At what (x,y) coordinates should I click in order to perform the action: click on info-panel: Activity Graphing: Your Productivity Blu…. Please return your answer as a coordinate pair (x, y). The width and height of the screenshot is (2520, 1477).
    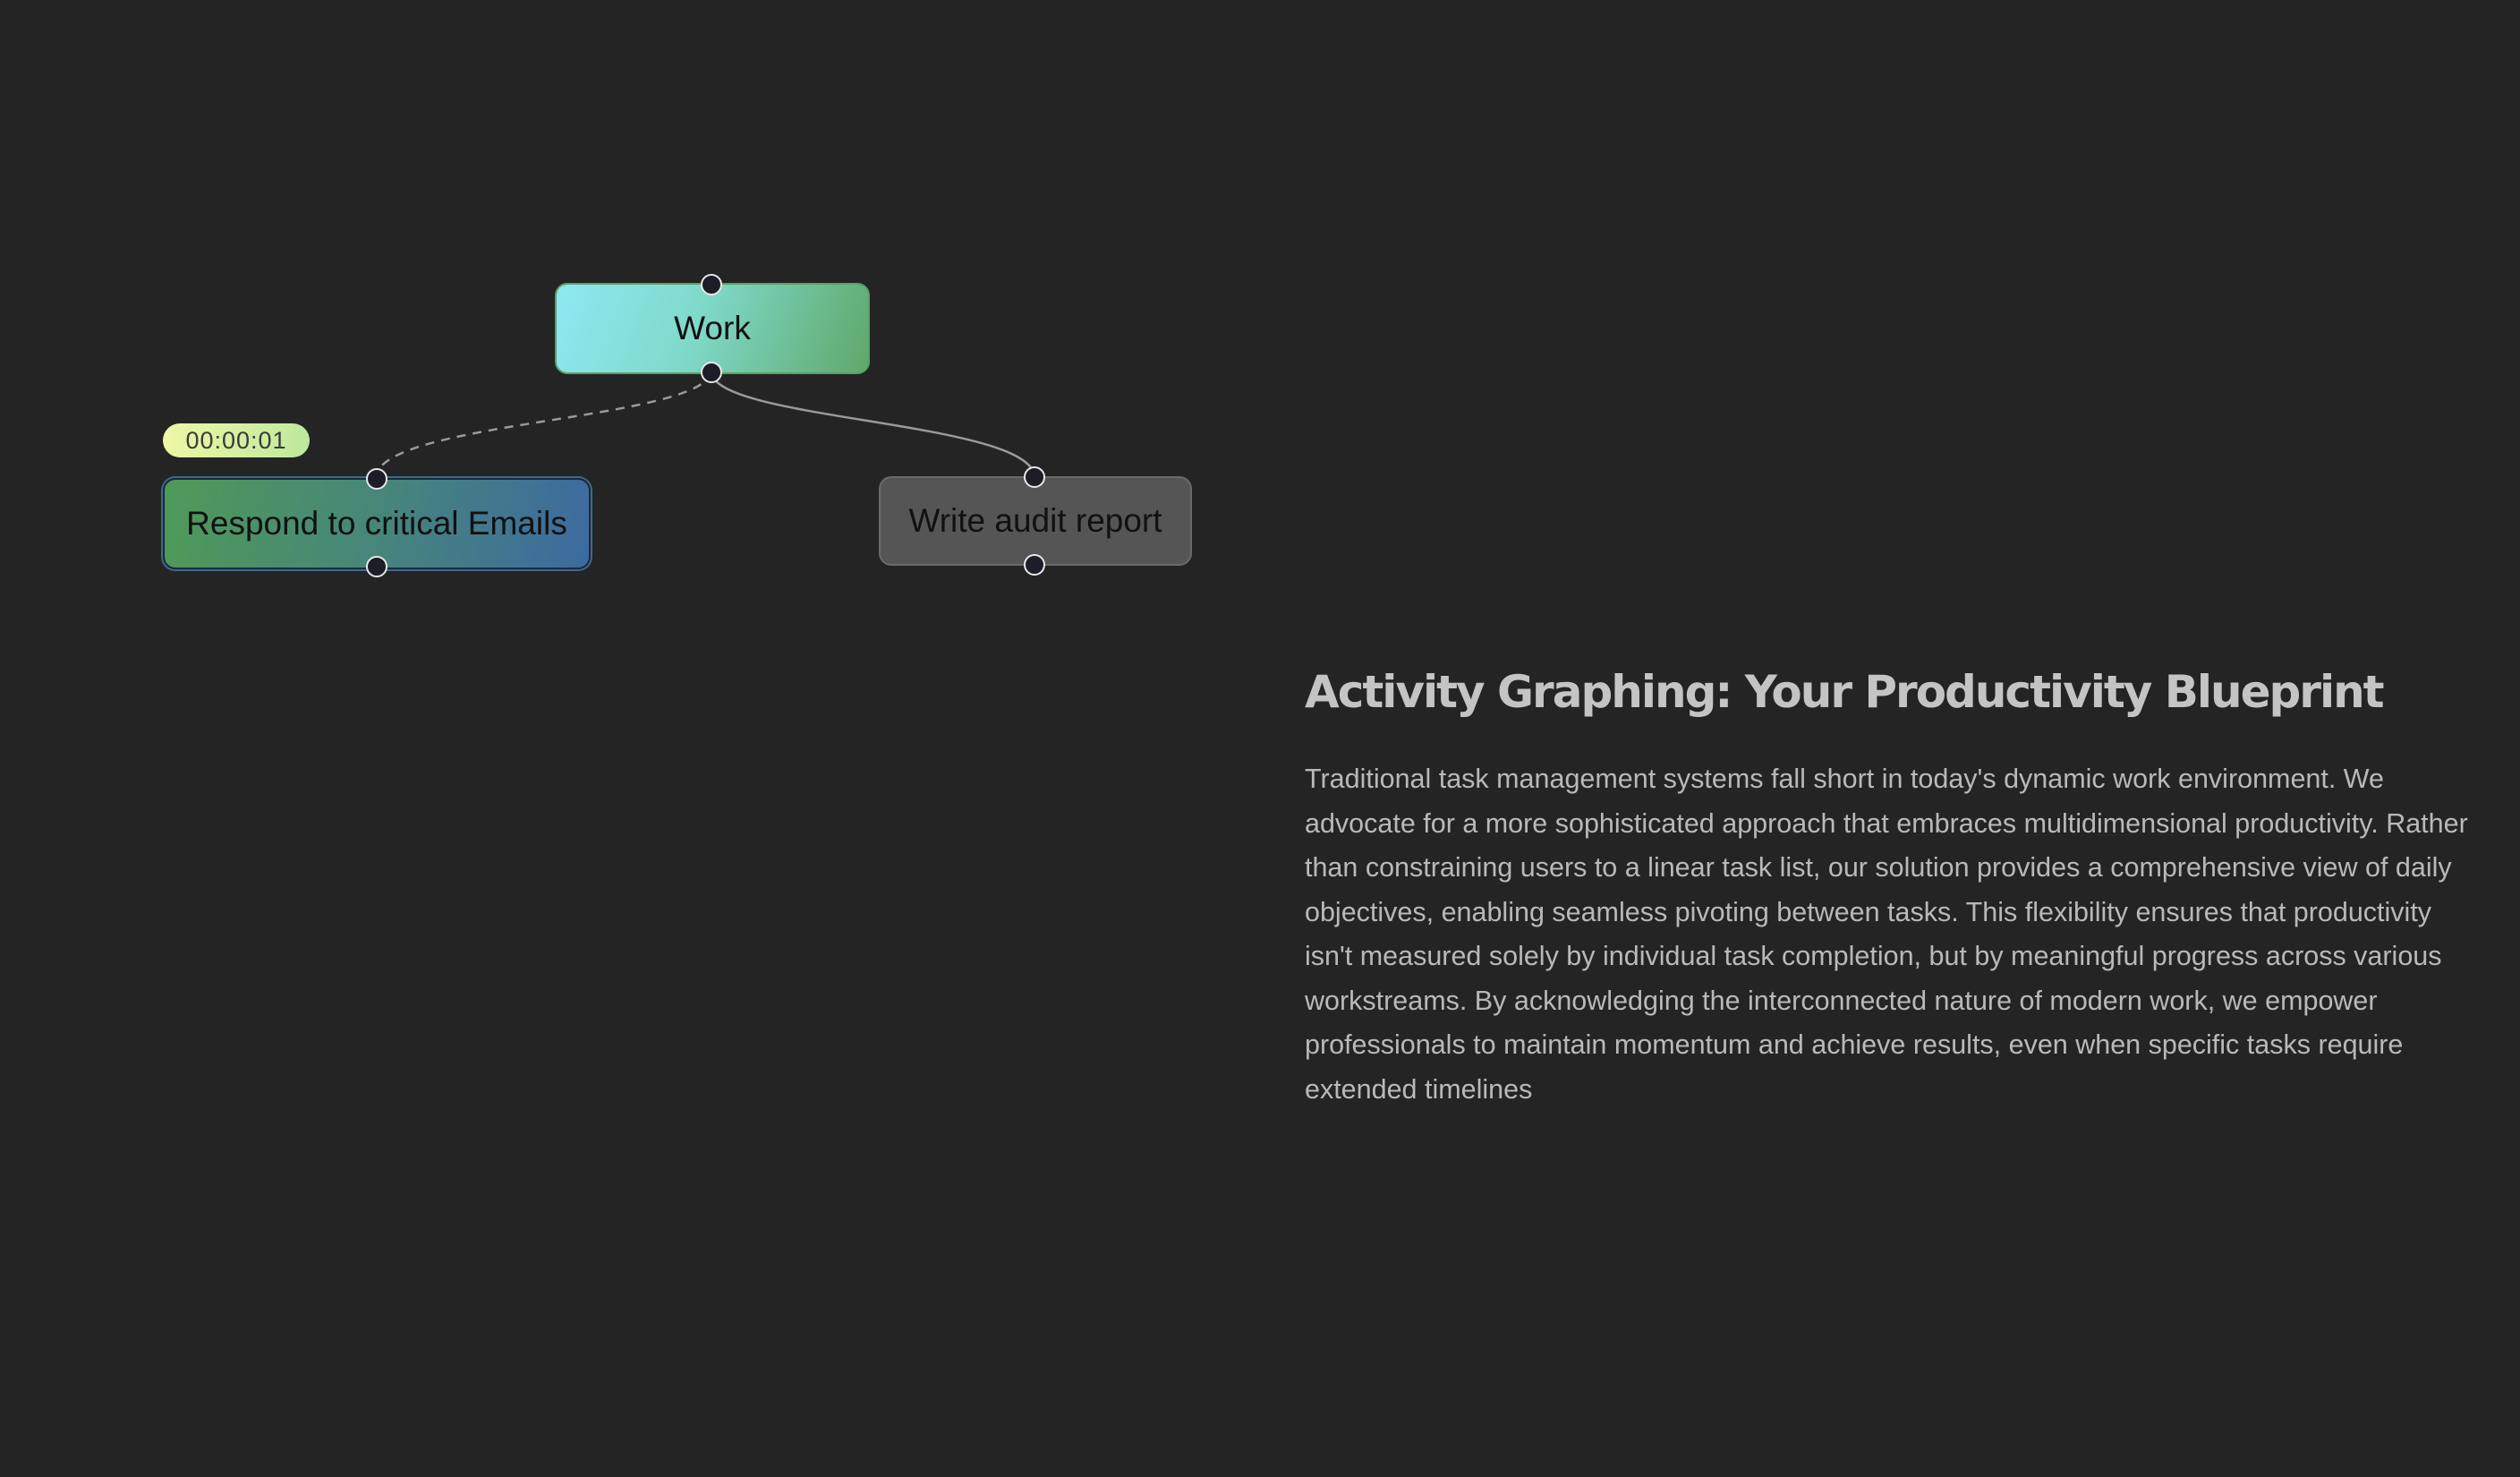
    Looking at the image, I should click on (1886, 889).